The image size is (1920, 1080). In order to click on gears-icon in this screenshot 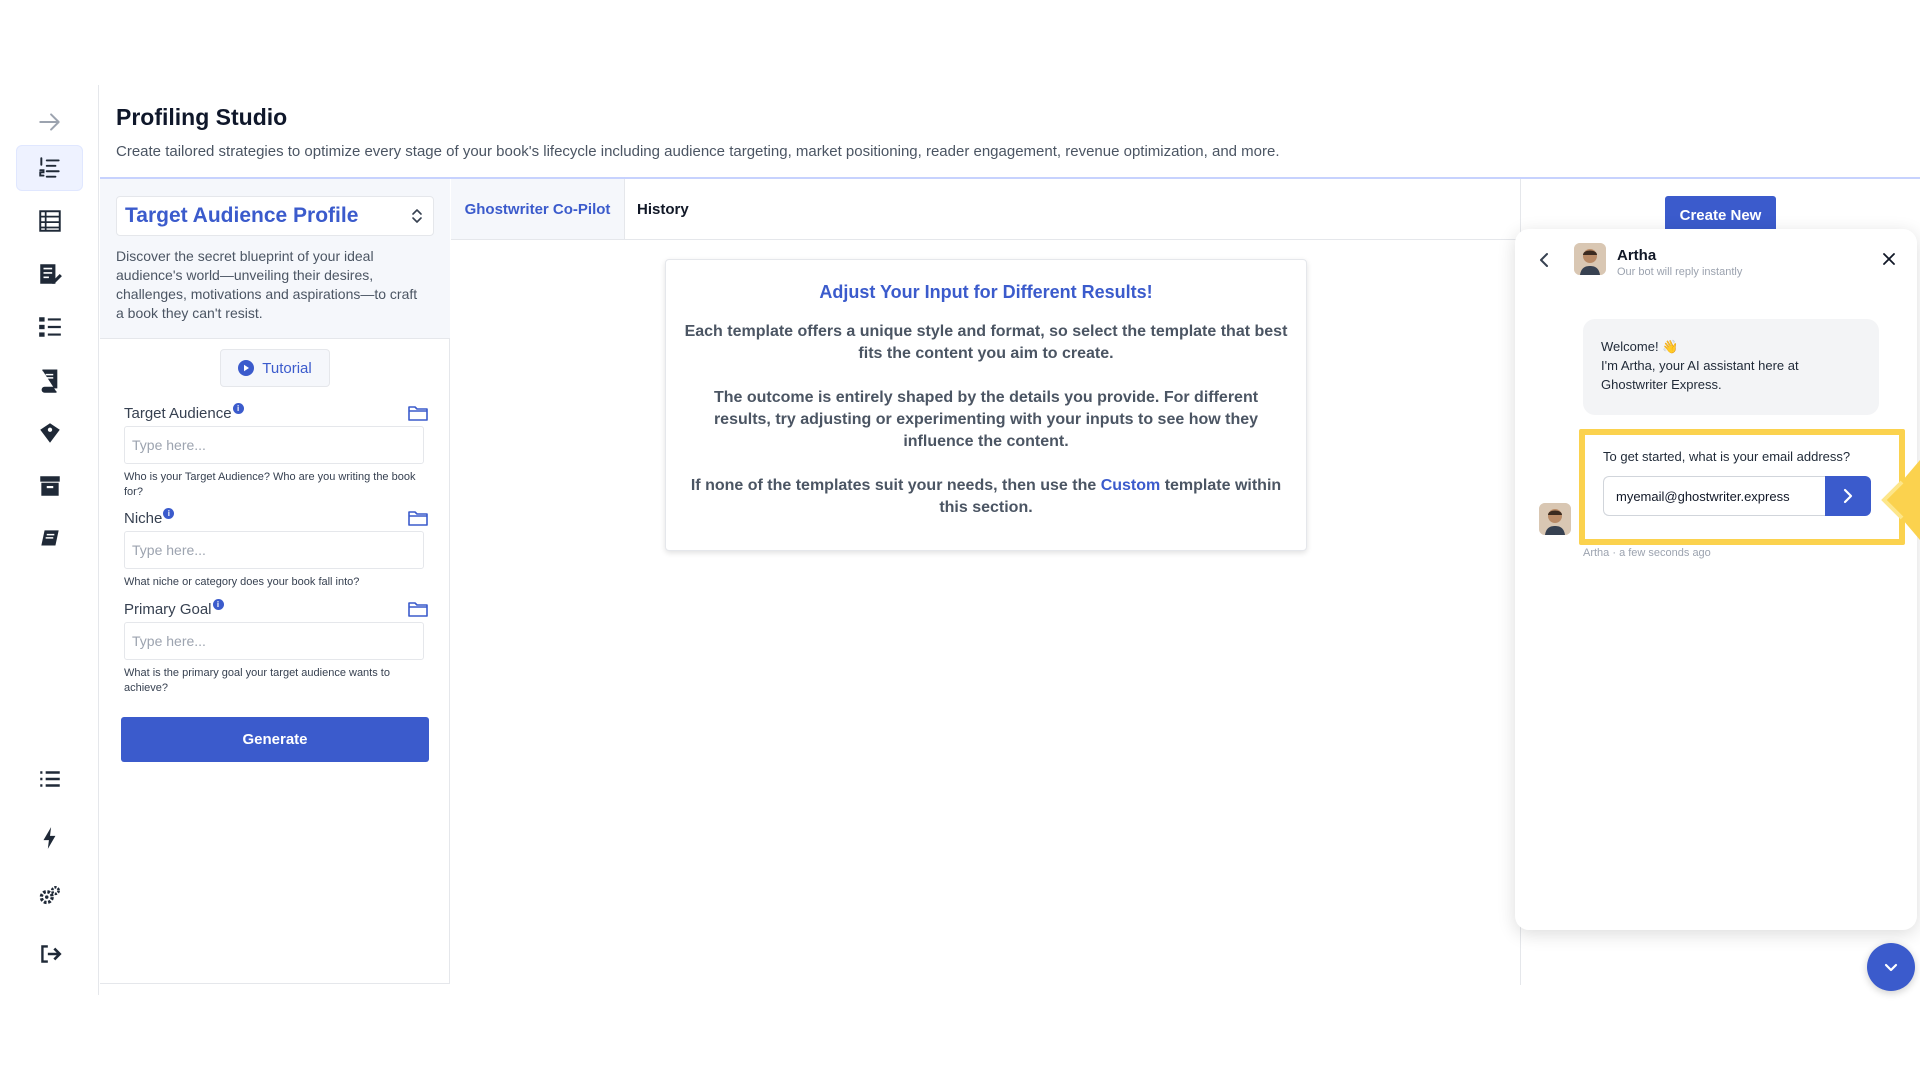, I will do `click(49, 895)`.